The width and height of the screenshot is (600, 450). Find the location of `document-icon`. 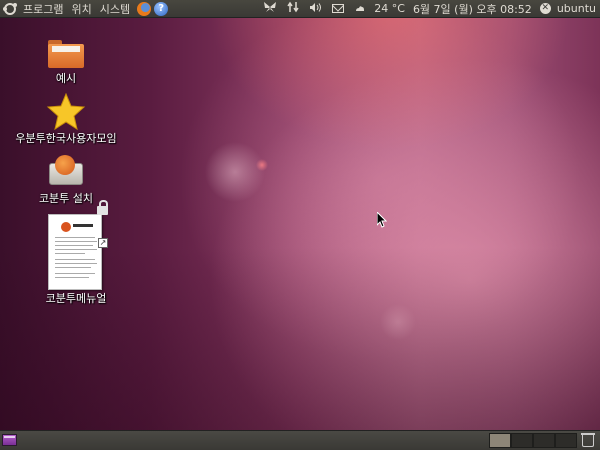

document-icon is located at coordinates (75, 252).